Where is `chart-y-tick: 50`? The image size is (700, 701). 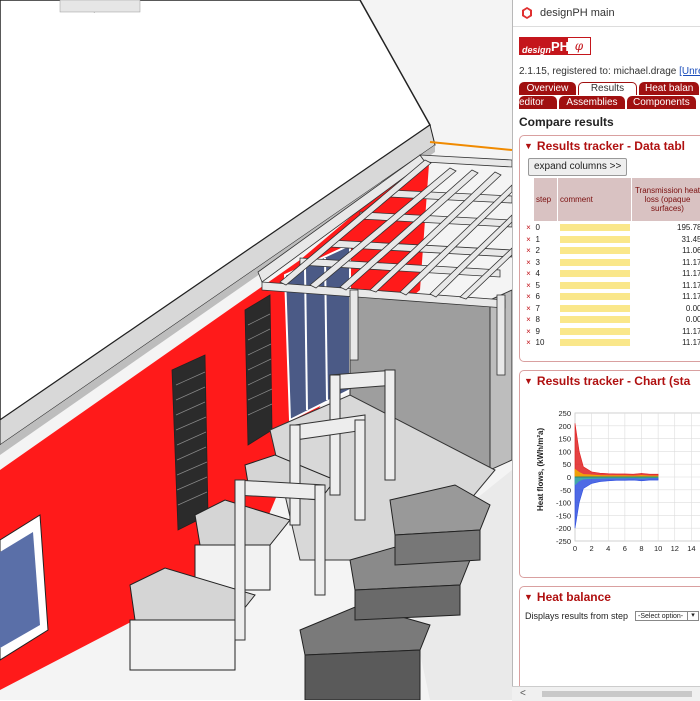
chart-y-tick: 50 is located at coordinates (567, 464).